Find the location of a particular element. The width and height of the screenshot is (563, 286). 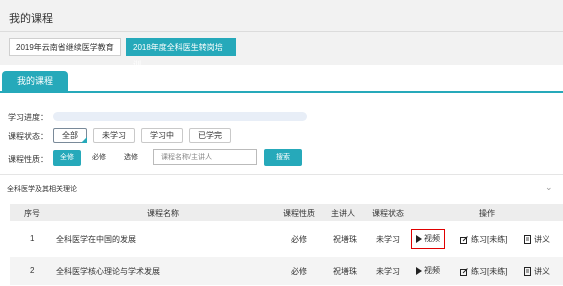

status-filter-not-started: 未学习 is located at coordinates (114, 135).